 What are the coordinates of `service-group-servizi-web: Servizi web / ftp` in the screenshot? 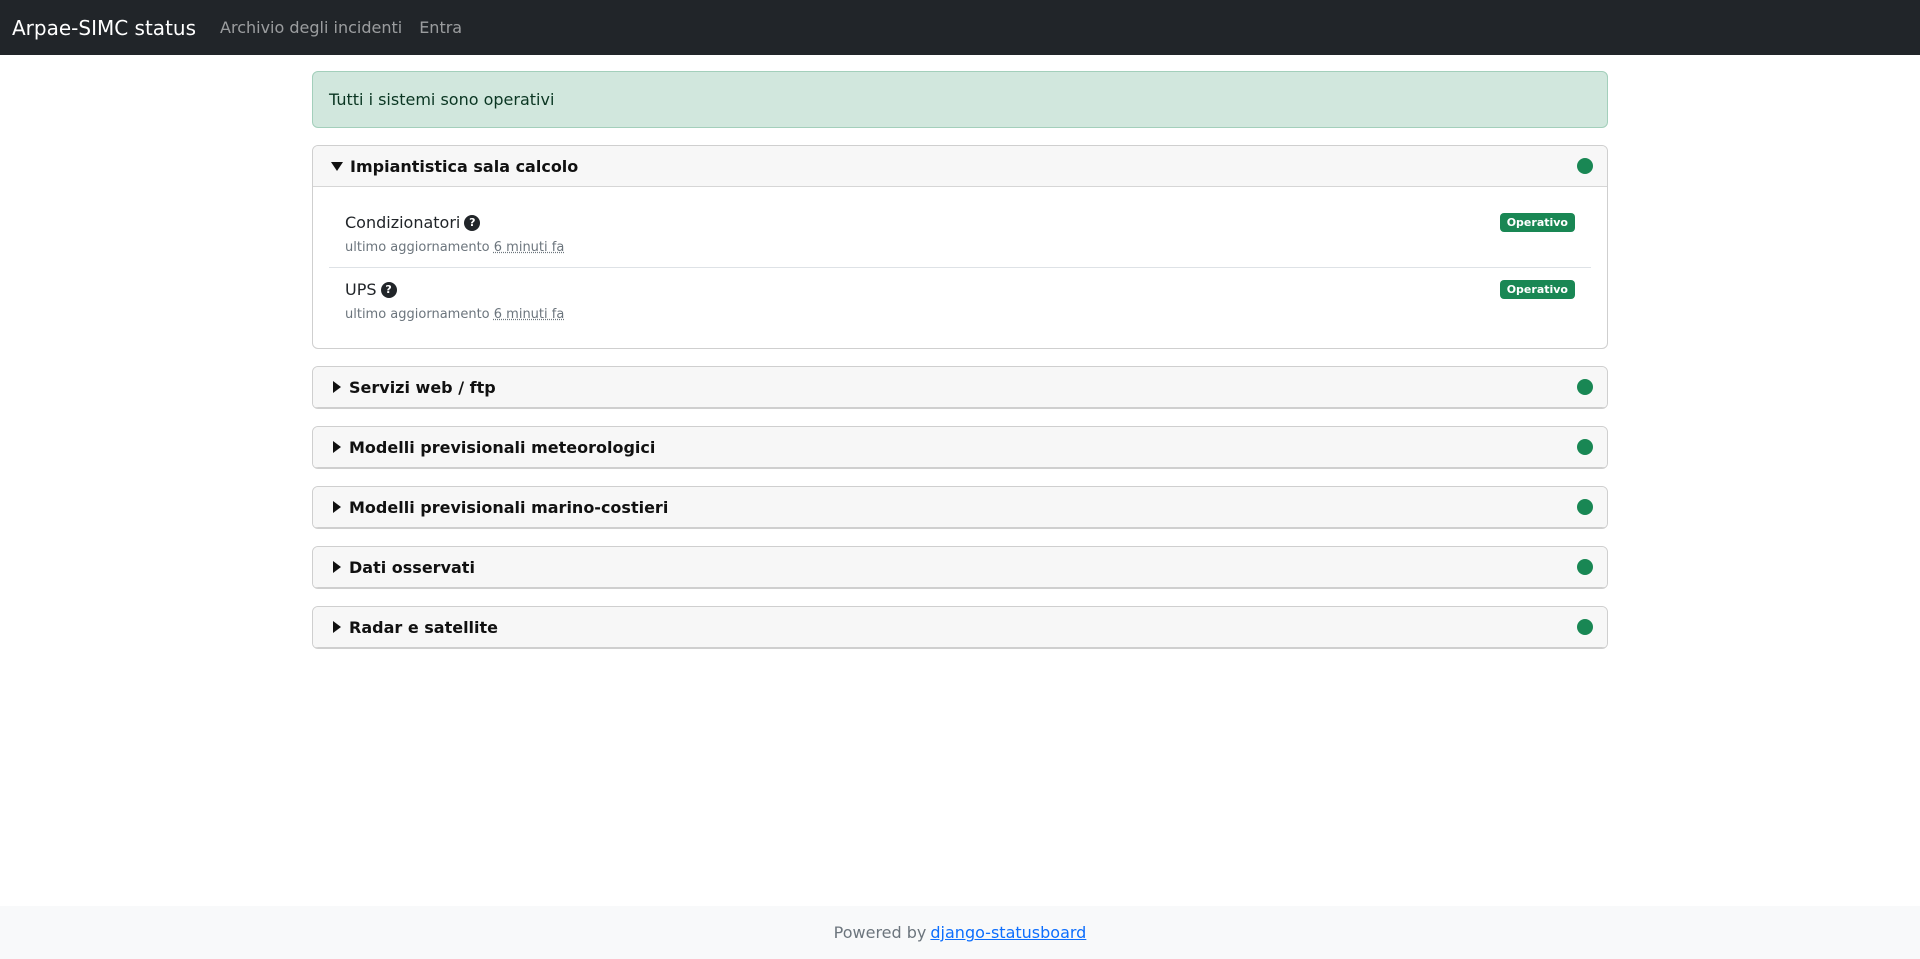 It's located at (960, 387).